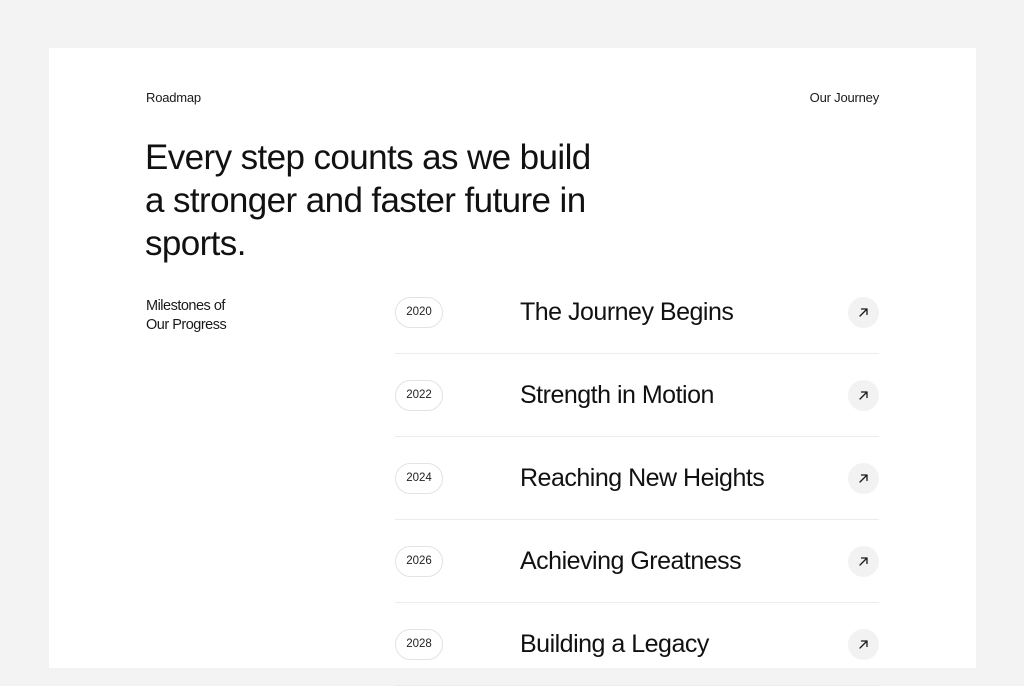 The height and width of the screenshot is (686, 1024). What do you see at coordinates (419, 478) in the screenshot?
I see `year-badge: 2024` at bounding box center [419, 478].